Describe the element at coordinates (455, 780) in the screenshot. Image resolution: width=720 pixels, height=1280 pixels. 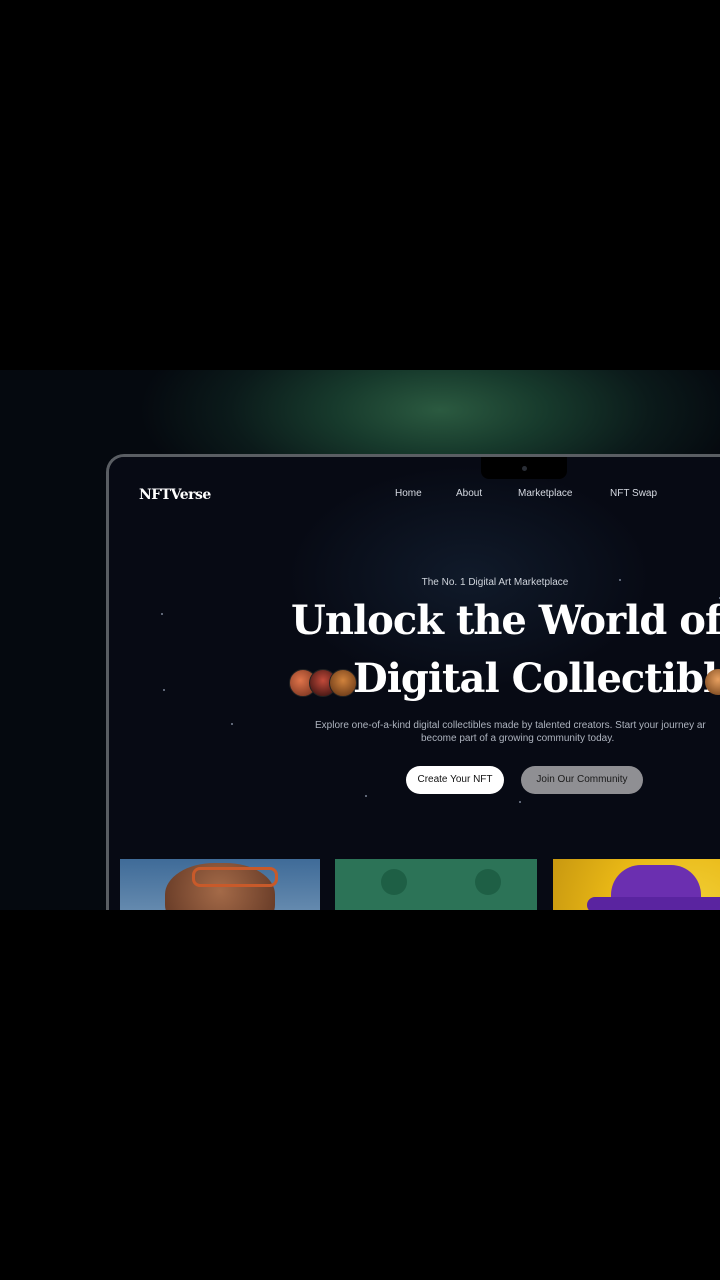
I see `create-nft-button: Create Your NFT` at that location.